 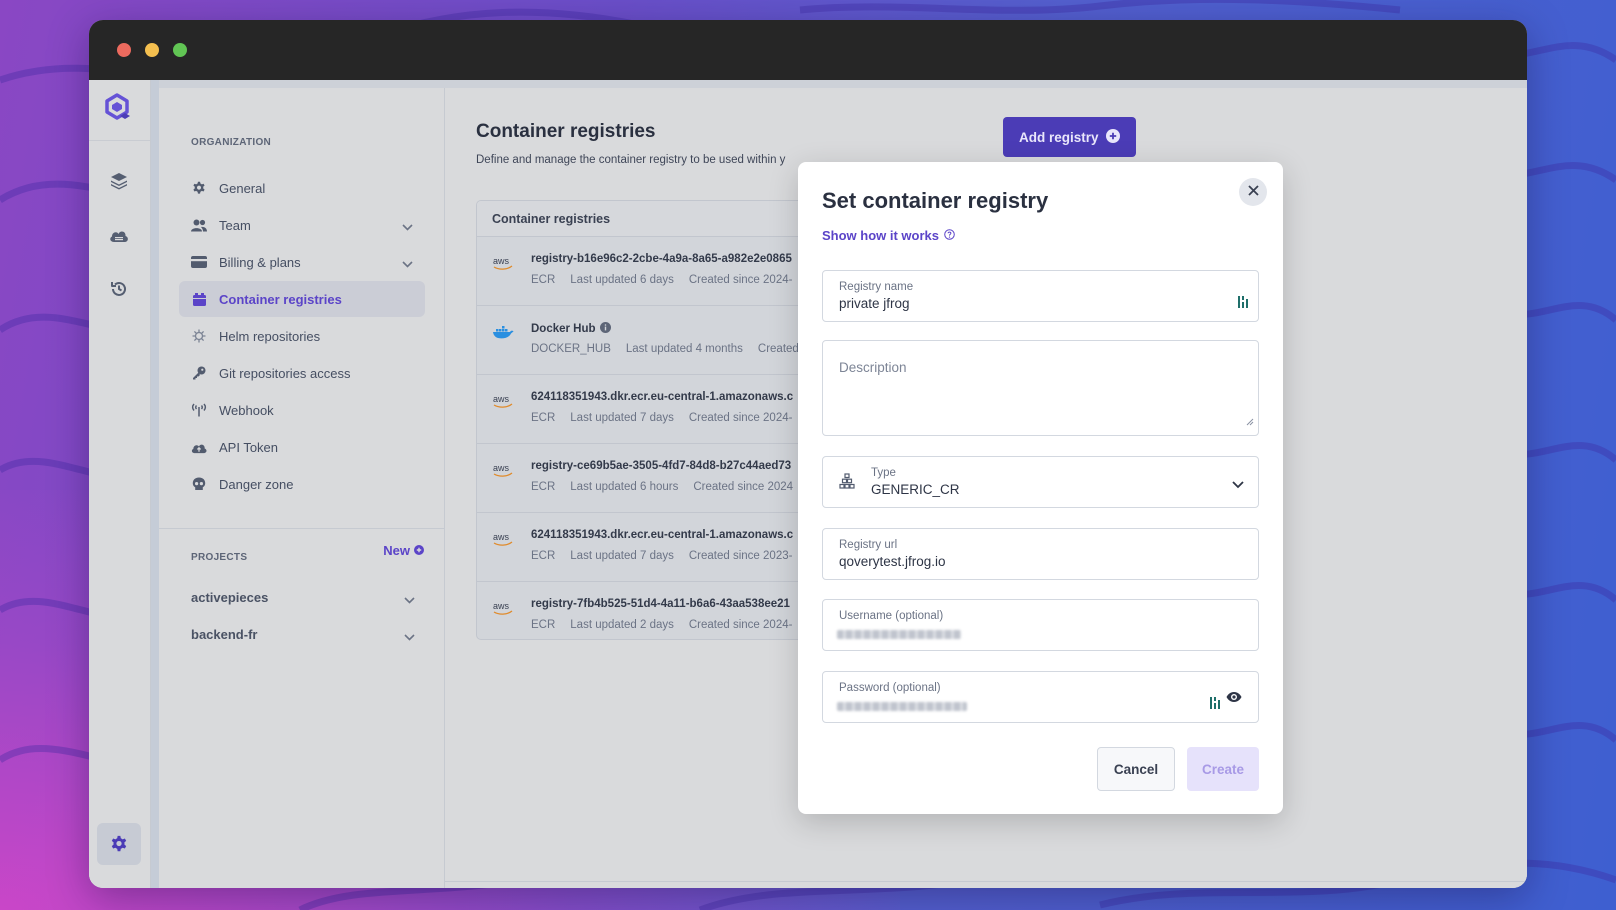 What do you see at coordinates (249, 447) in the screenshot?
I see `sidebar-item-label: API Token` at bounding box center [249, 447].